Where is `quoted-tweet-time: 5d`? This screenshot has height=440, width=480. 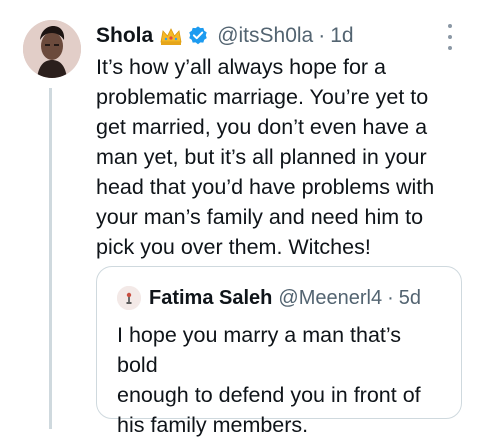 quoted-tweet-time: 5d is located at coordinates (410, 298).